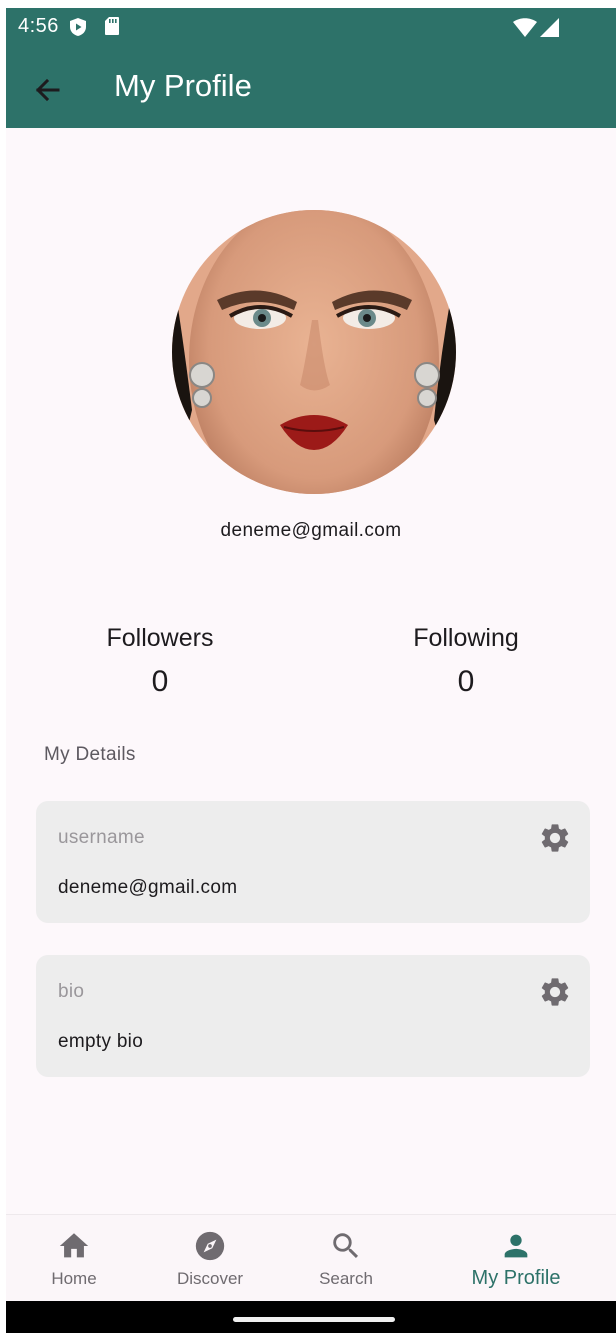  I want to click on following-count: 0, so click(466, 681).